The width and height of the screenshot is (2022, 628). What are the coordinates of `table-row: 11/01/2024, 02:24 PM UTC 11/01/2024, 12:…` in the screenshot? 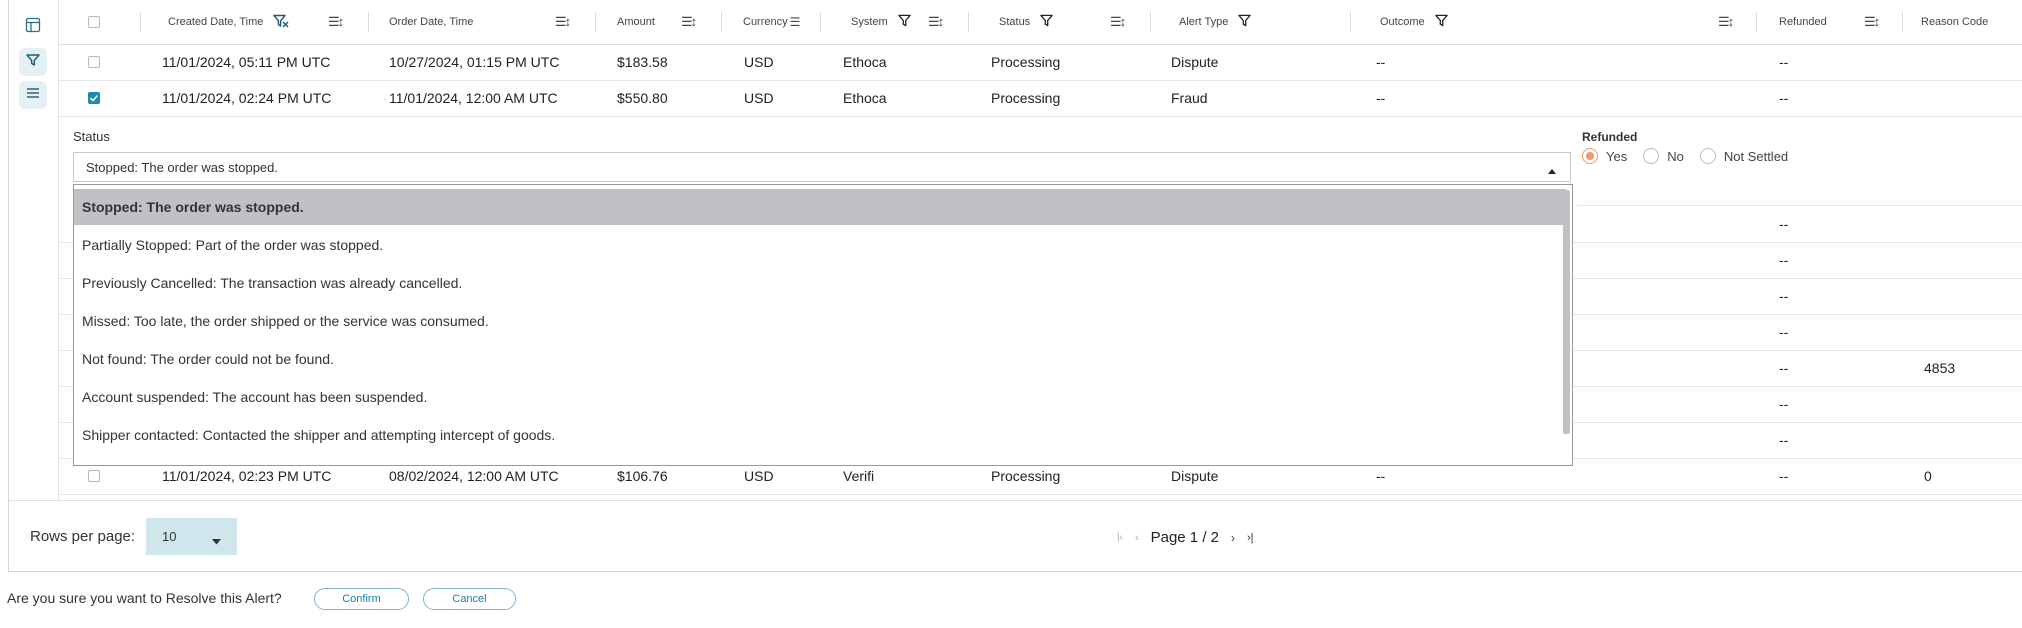 It's located at (1040, 98).